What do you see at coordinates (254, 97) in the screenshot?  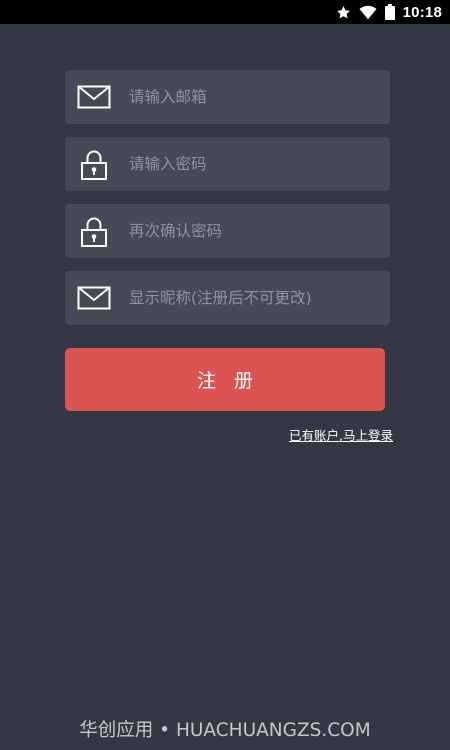 I see `email-input` at bounding box center [254, 97].